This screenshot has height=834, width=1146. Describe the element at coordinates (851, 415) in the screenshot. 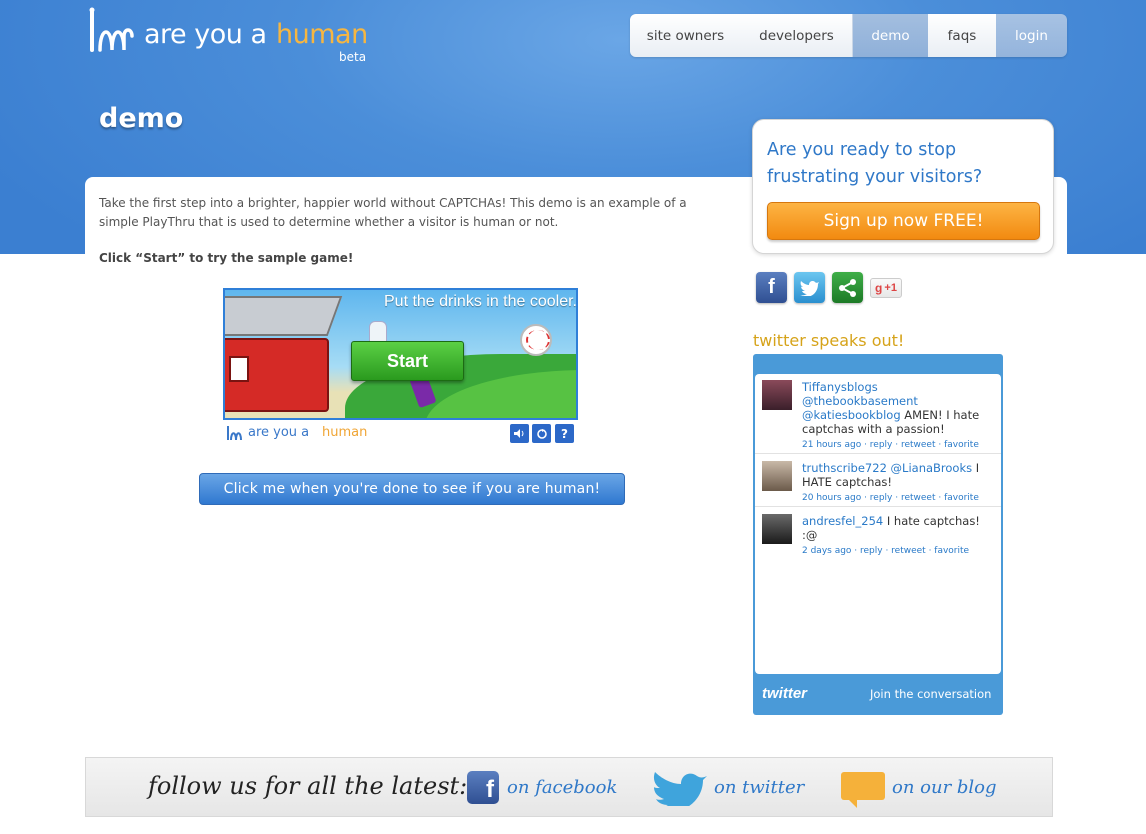

I see `tweet-mention: @katiesbookblog` at that location.